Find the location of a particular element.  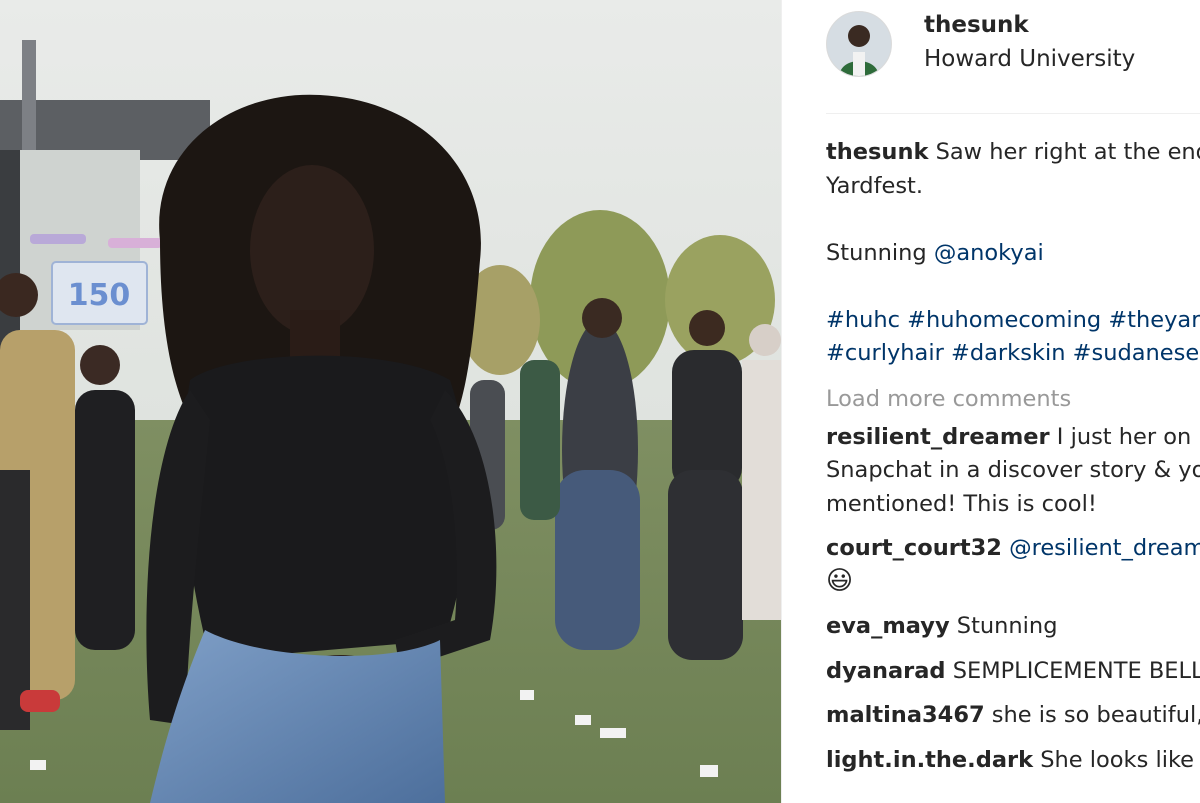

header-separator is located at coordinates (1013, 113).